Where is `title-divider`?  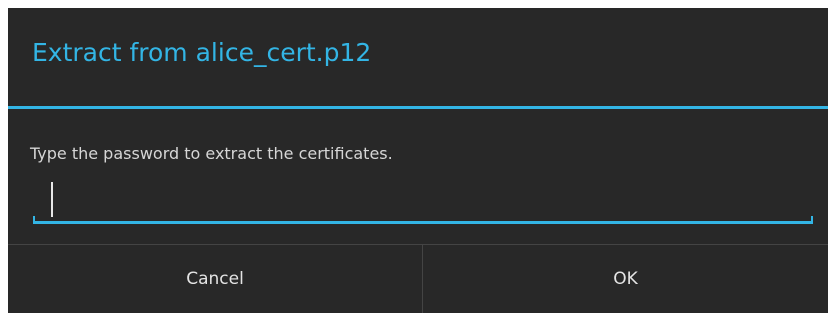 title-divider is located at coordinates (418, 107).